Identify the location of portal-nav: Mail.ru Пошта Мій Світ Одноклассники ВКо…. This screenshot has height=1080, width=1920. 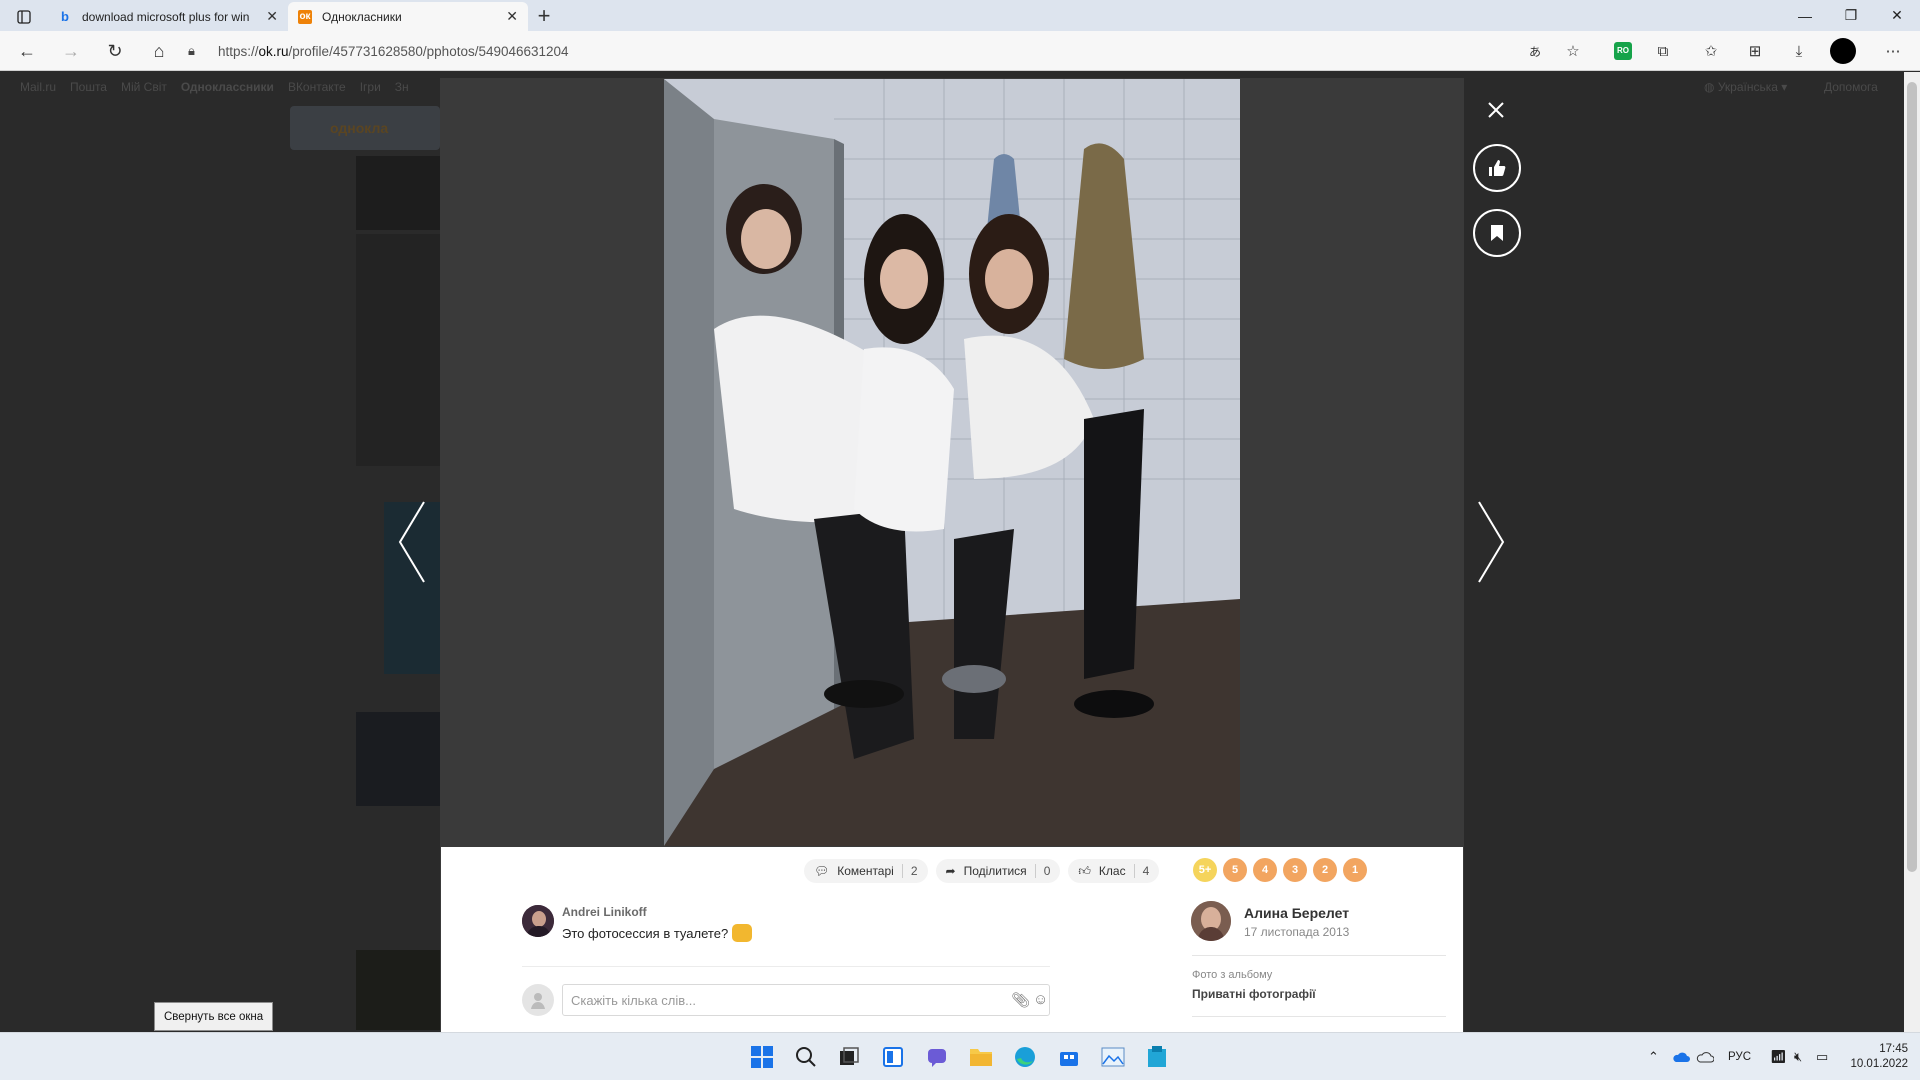
(214, 87).